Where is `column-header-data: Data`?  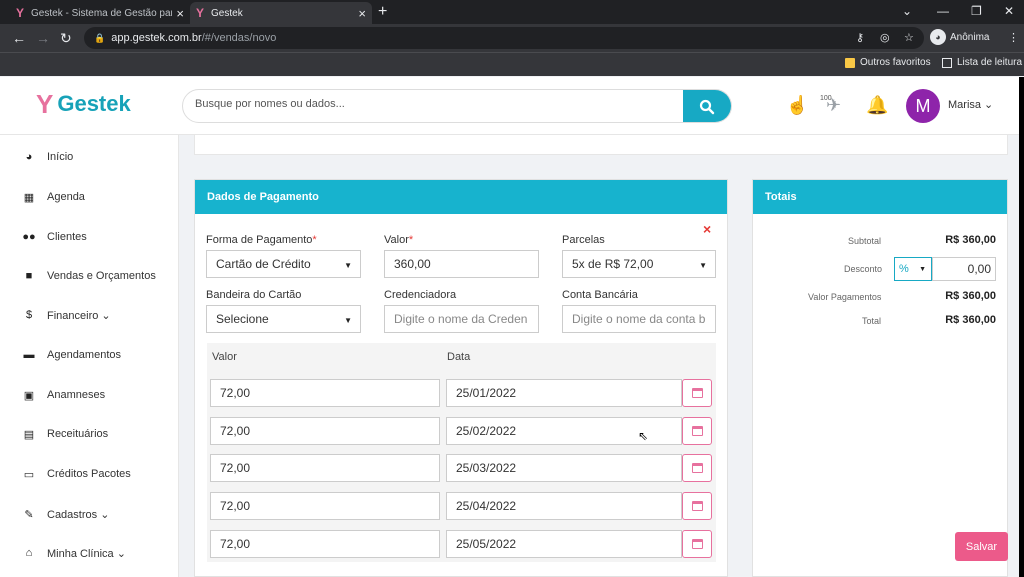
column-header-data: Data is located at coordinates (459, 357).